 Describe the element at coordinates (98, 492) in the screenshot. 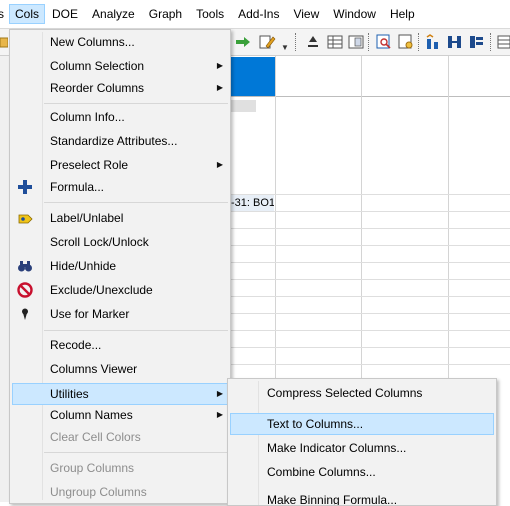

I see `menu-item-label: Ungroup Columns` at that location.